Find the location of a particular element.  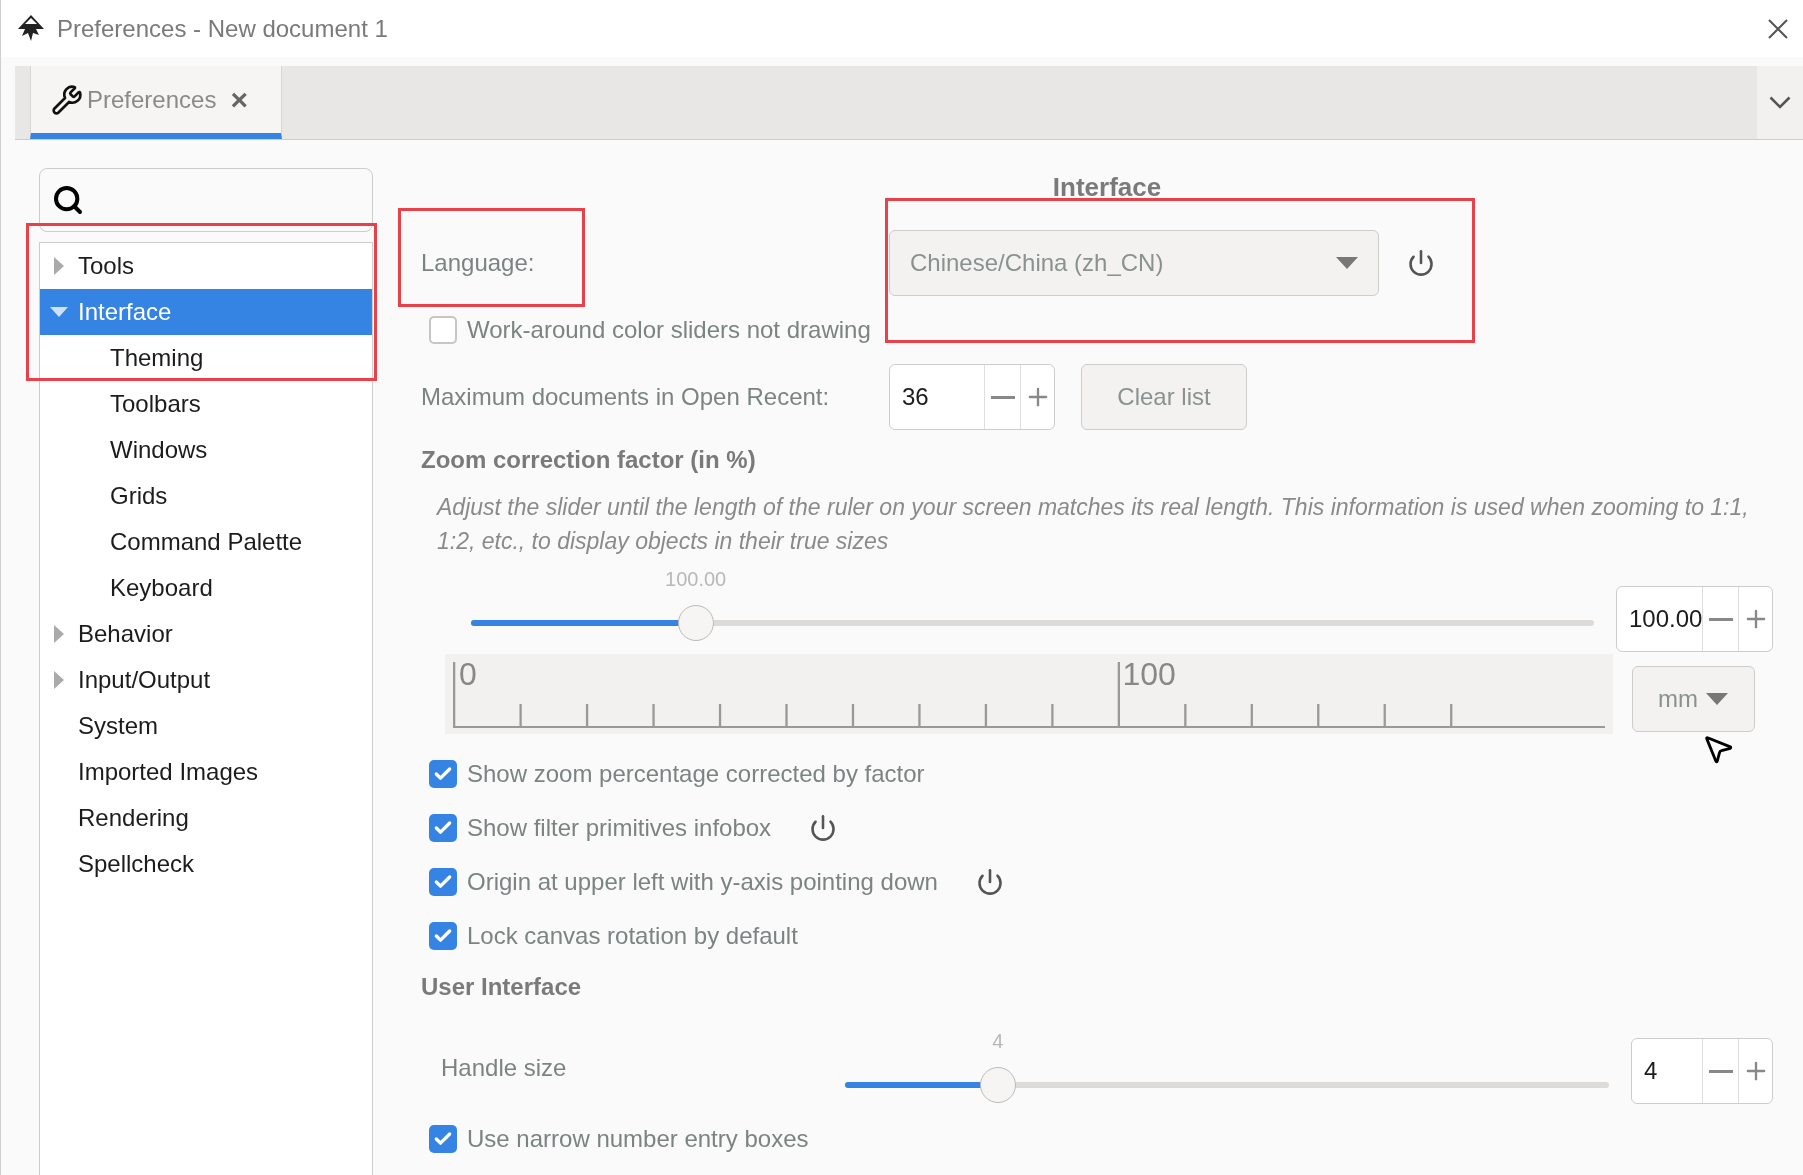

section-heading: User Interface is located at coordinates (501, 987).